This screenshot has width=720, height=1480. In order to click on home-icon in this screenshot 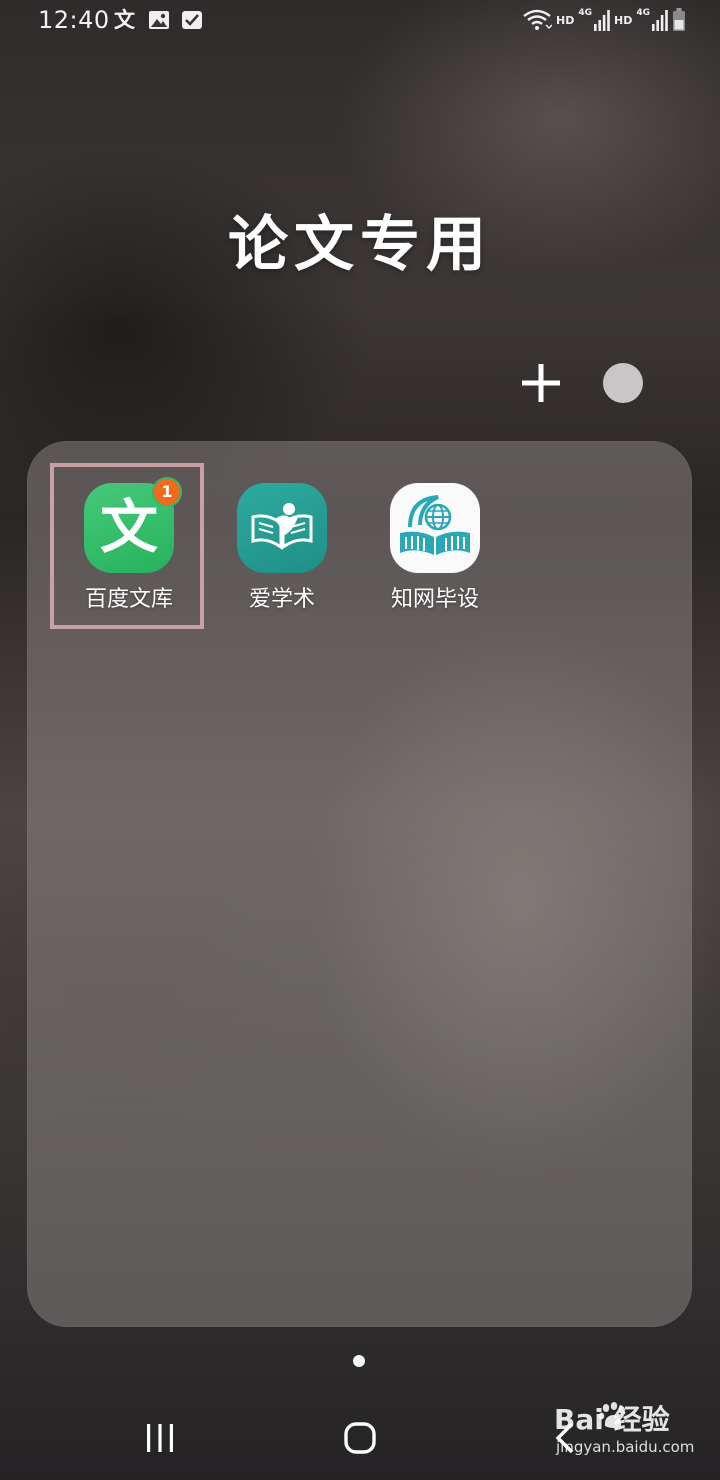, I will do `click(360, 1438)`.